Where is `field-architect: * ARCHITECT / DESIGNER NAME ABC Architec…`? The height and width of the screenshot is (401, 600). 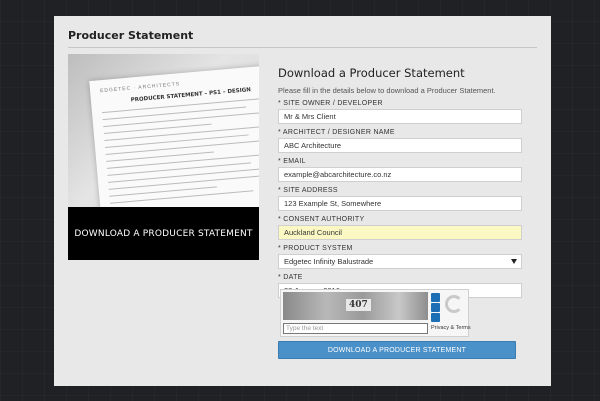
field-architect: * ARCHITECT / DESIGNER NAME ABC Architec… is located at coordinates (402, 141).